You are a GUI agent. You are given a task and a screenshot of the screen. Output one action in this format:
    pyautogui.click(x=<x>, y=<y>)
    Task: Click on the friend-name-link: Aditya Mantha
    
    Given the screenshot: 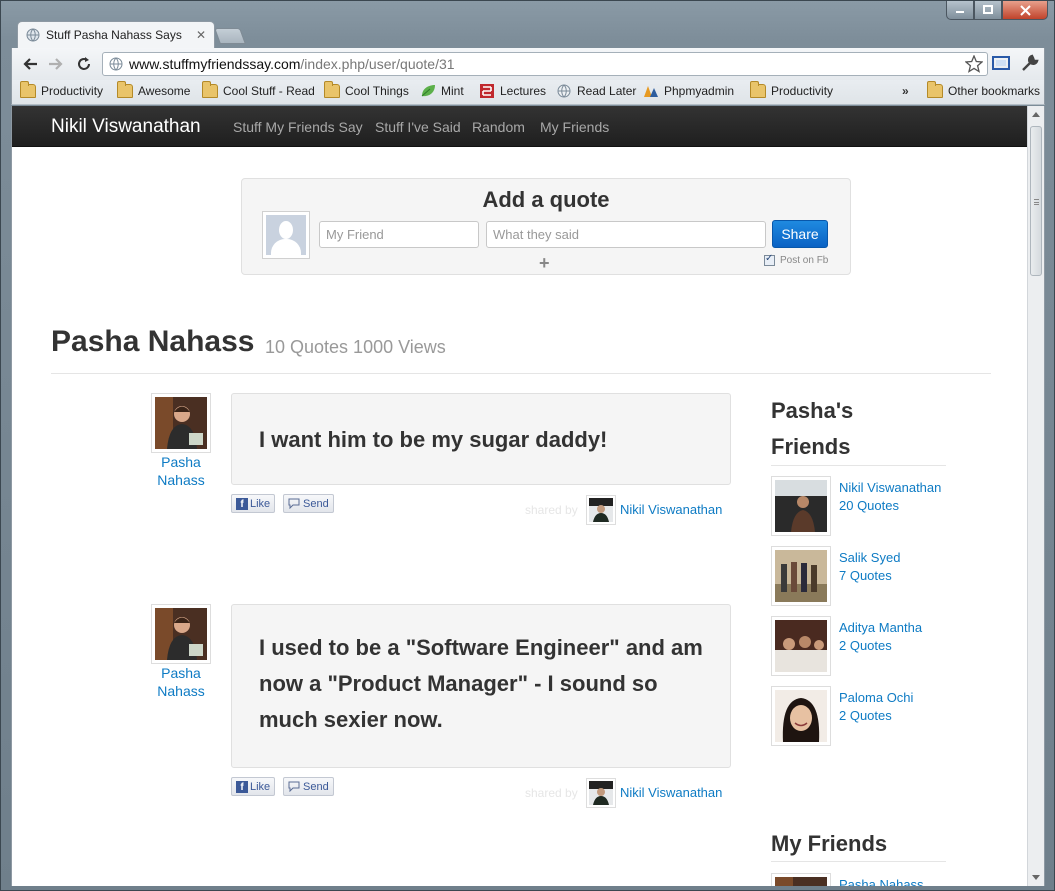 What is the action you would take?
    pyautogui.click(x=880, y=627)
    